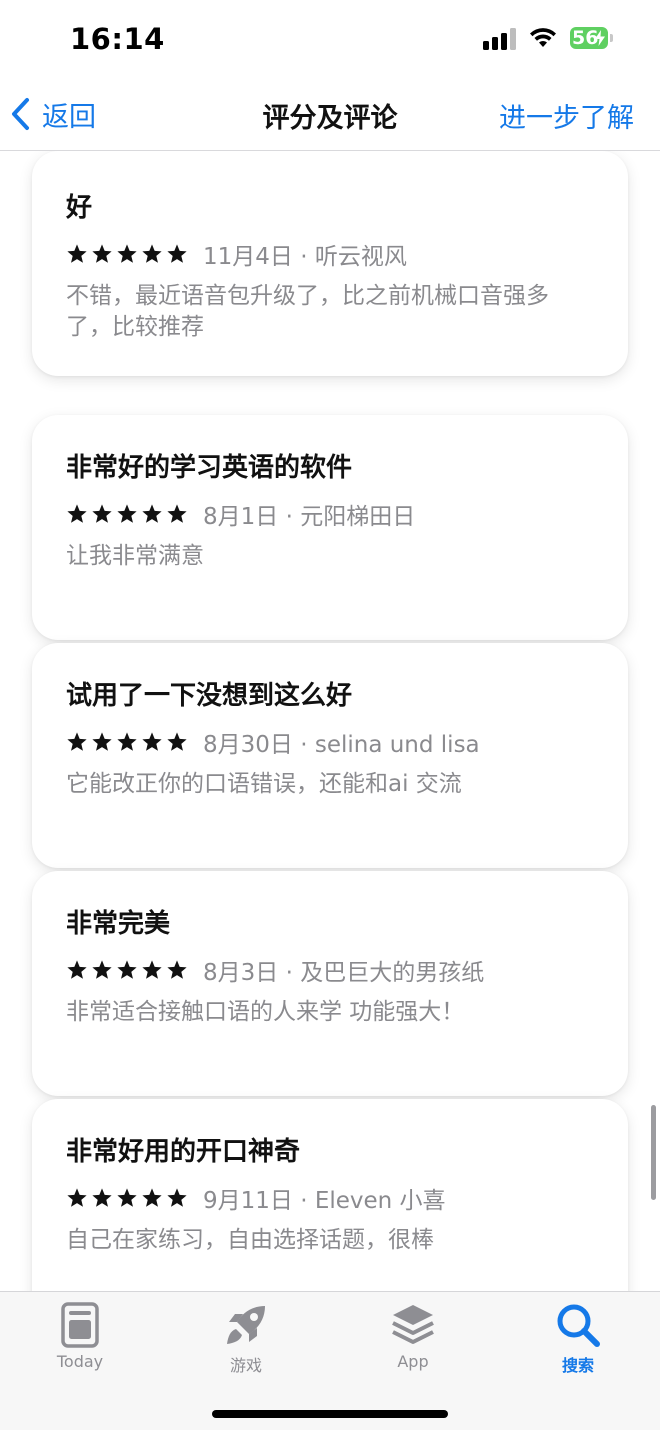  What do you see at coordinates (209, 468) in the screenshot?
I see `review-title: 非常好的学习英语的软件` at bounding box center [209, 468].